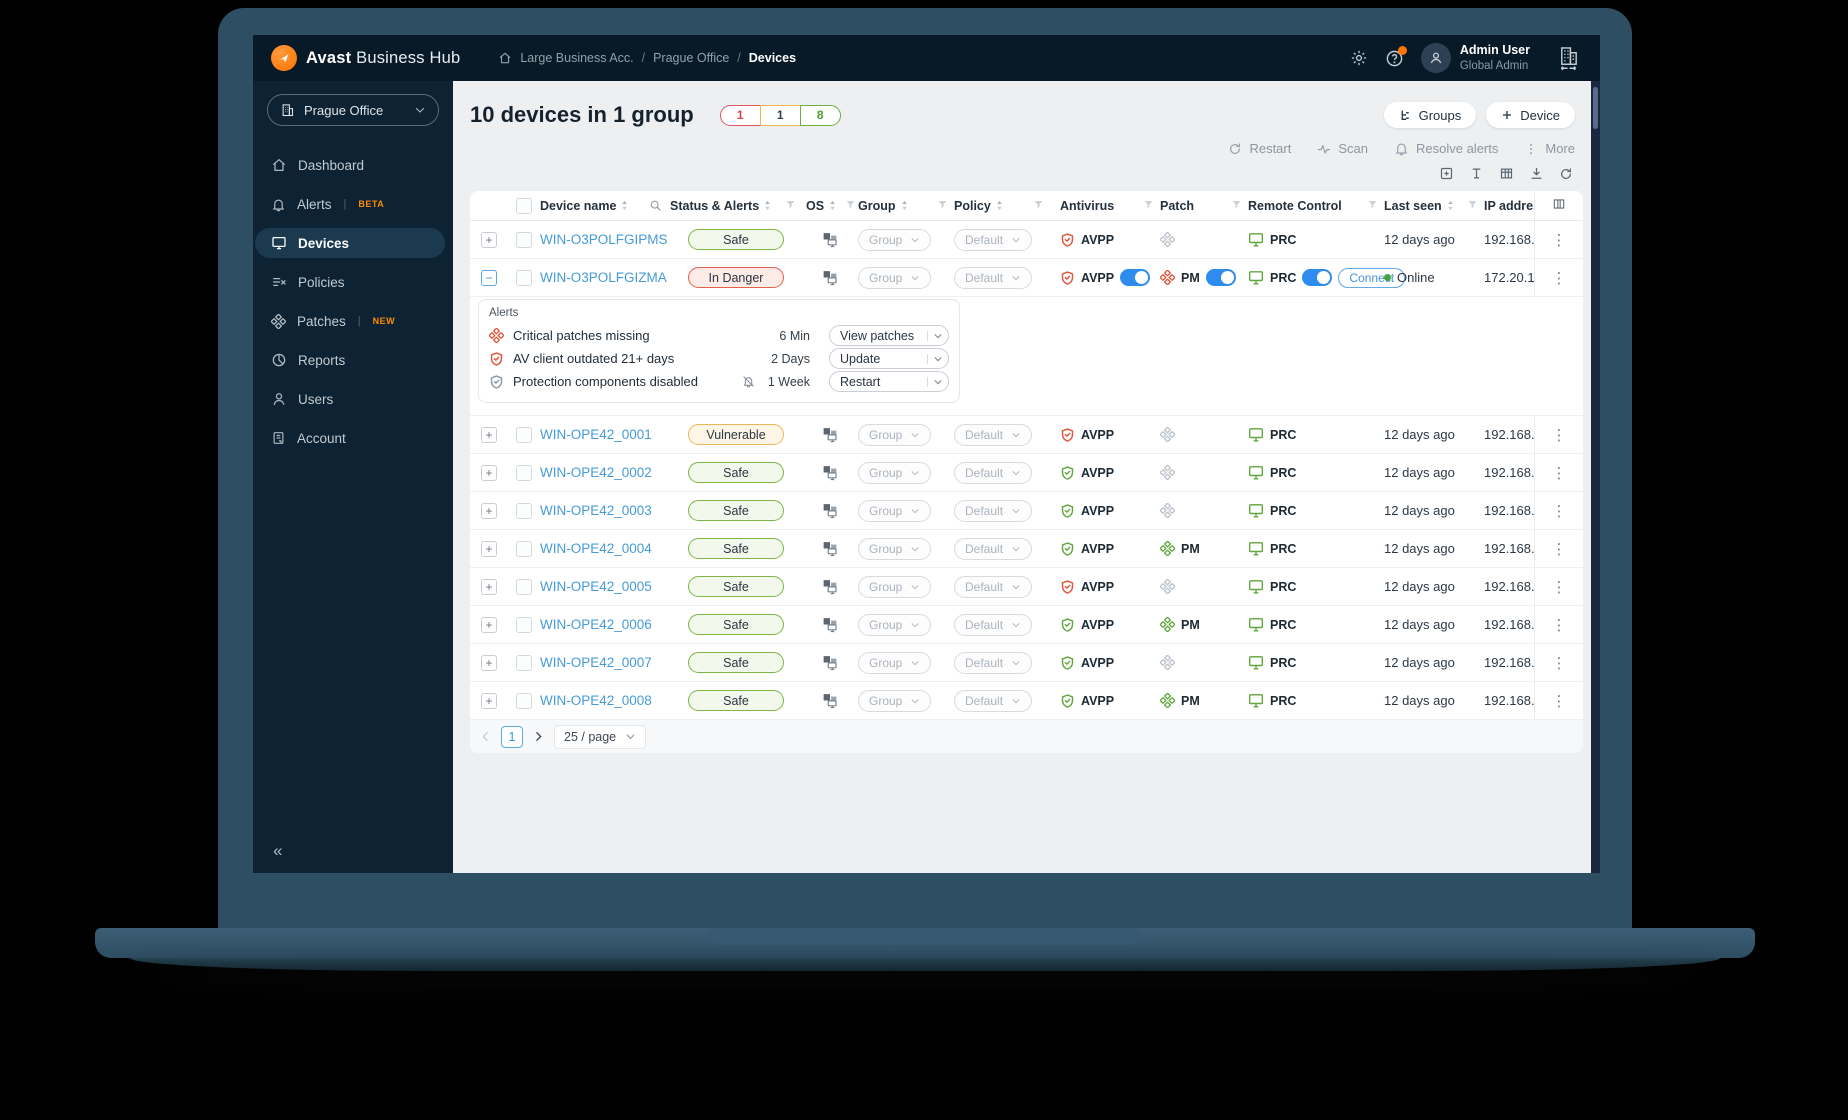  I want to click on site-selector: Prague Office, so click(353, 110).